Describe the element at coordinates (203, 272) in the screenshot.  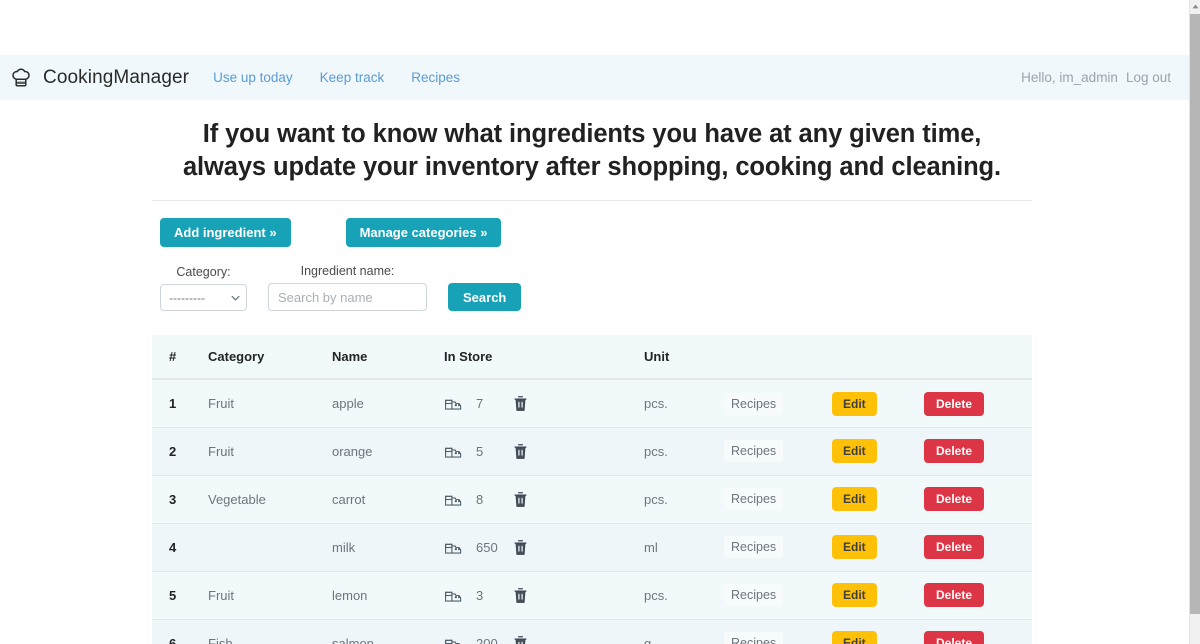
I see `category-label: Category:` at that location.